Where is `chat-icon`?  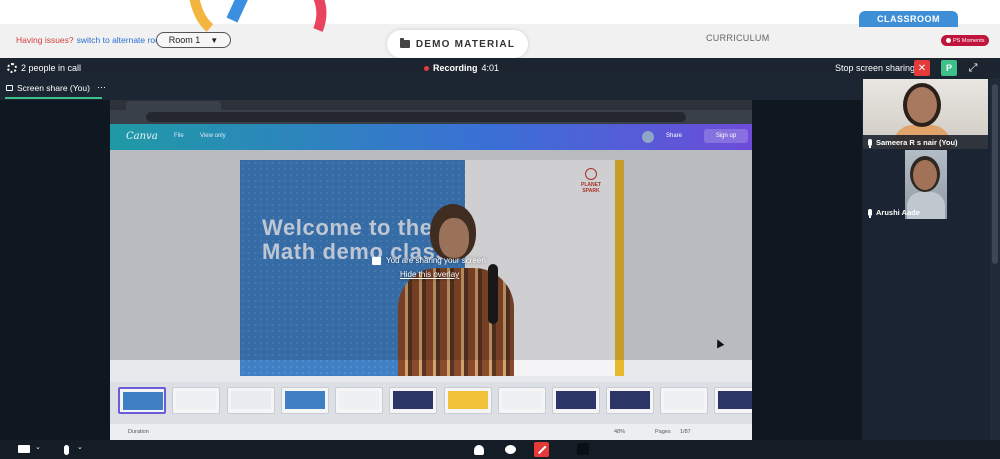
chat-icon is located at coordinates (510, 449).